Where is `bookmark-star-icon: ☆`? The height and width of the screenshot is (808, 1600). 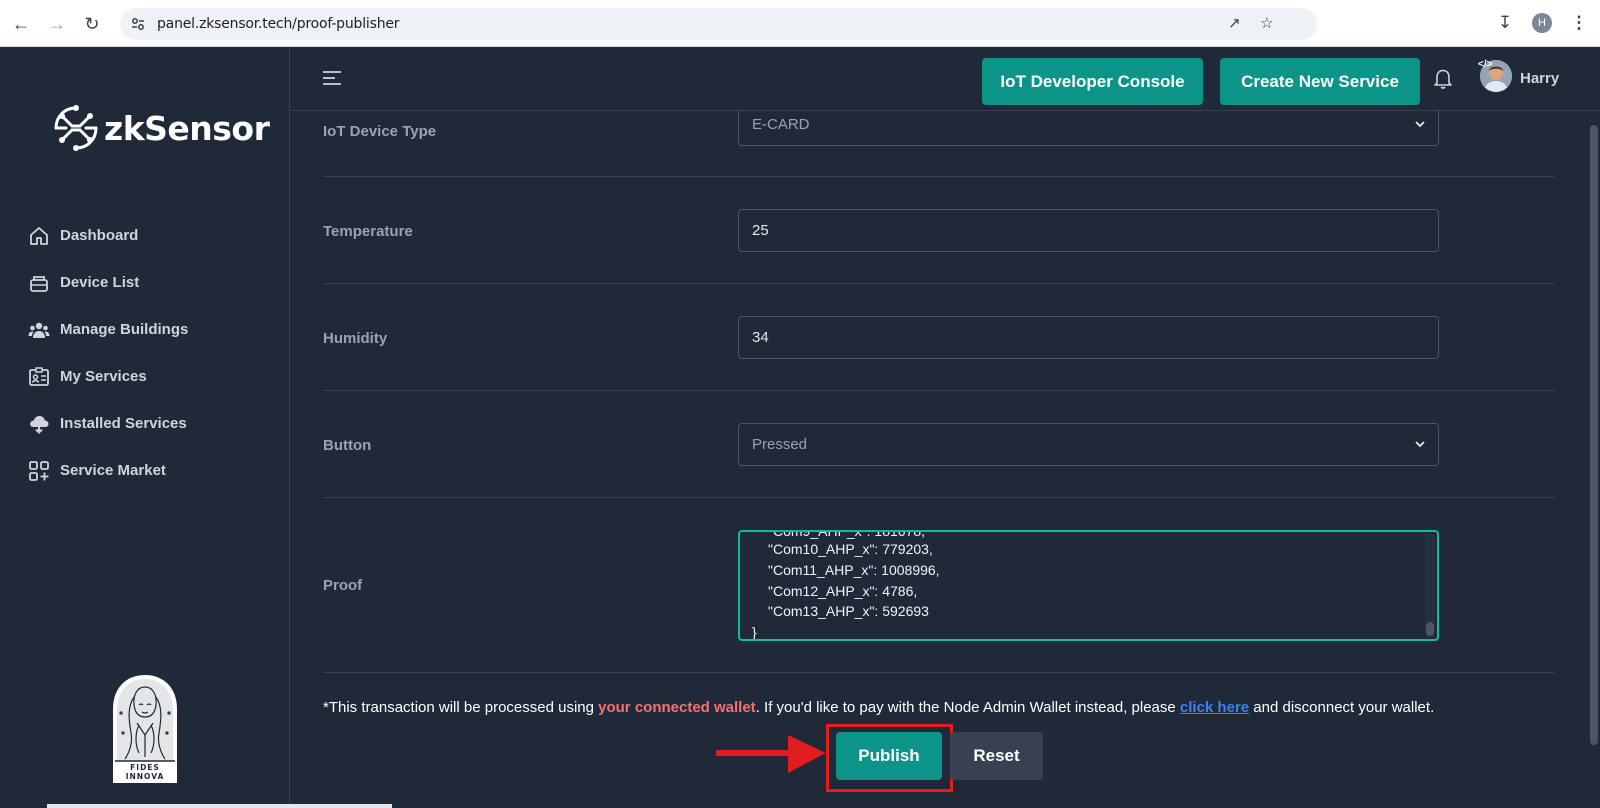 bookmark-star-icon: ☆ is located at coordinates (1266, 24).